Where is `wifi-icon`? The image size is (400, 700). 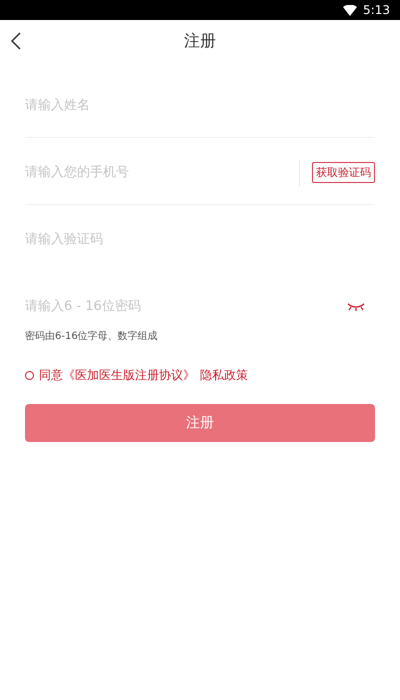
wifi-icon is located at coordinates (350, 10).